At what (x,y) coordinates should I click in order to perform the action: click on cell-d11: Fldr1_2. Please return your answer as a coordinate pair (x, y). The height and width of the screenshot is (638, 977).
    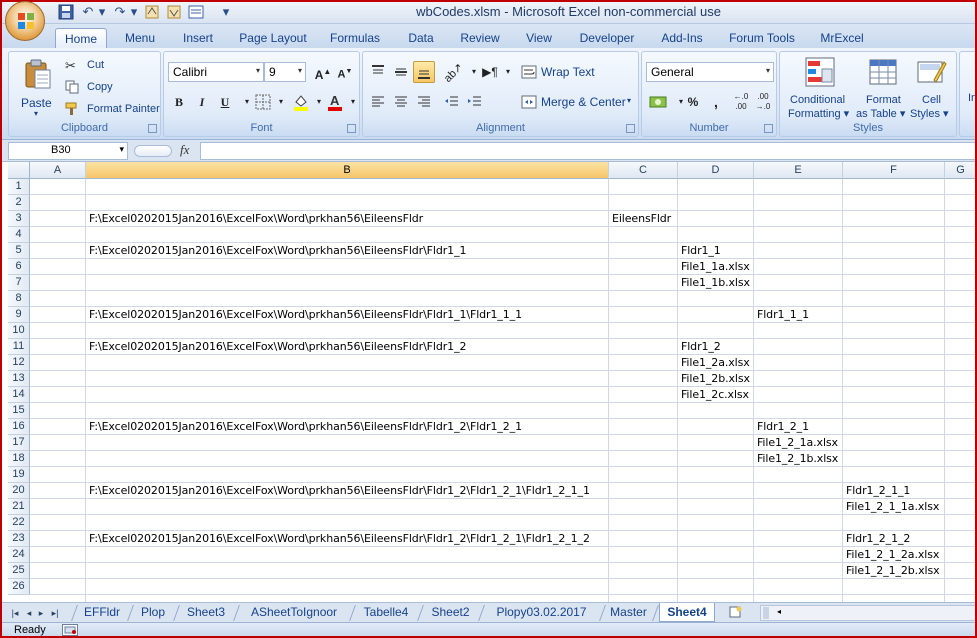
    Looking at the image, I should click on (699, 347).